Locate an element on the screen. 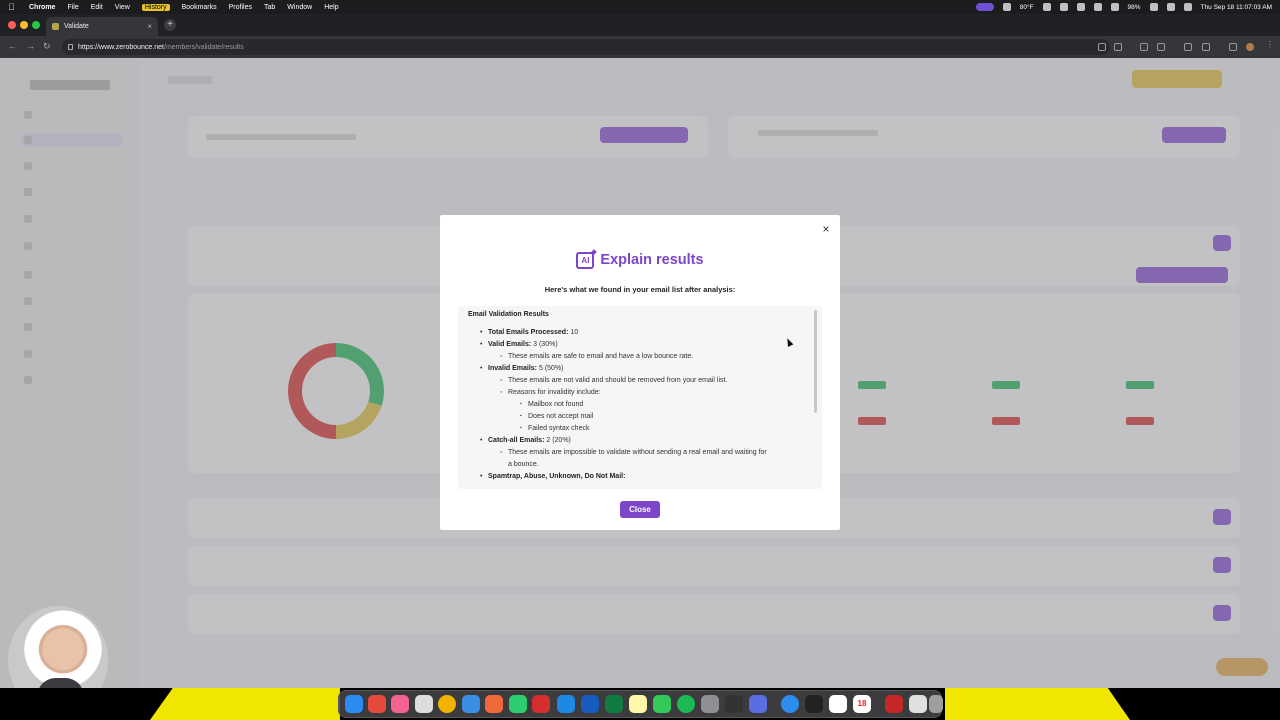  modal-title-row: AI Explain results is located at coordinates (640, 260).